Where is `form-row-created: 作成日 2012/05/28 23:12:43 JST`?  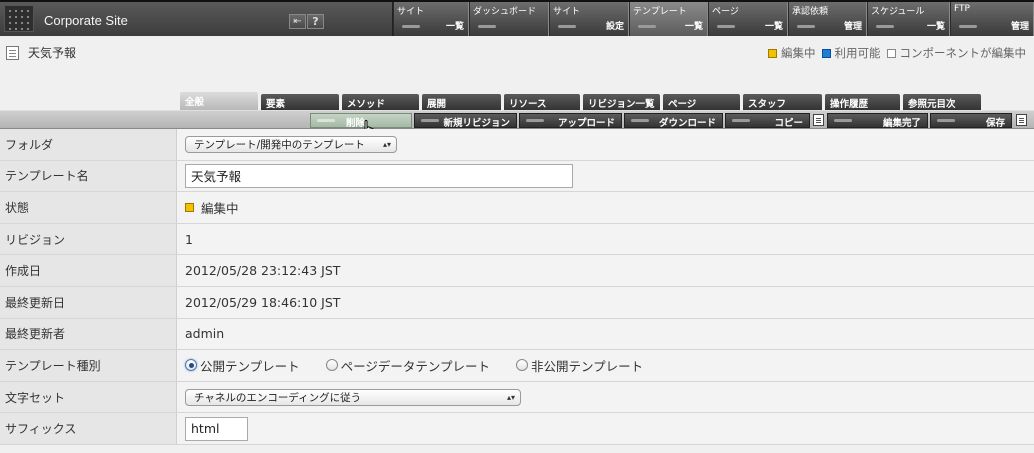
form-row-created: 作成日 2012/05/28 23:12:43 JST is located at coordinates (517, 271).